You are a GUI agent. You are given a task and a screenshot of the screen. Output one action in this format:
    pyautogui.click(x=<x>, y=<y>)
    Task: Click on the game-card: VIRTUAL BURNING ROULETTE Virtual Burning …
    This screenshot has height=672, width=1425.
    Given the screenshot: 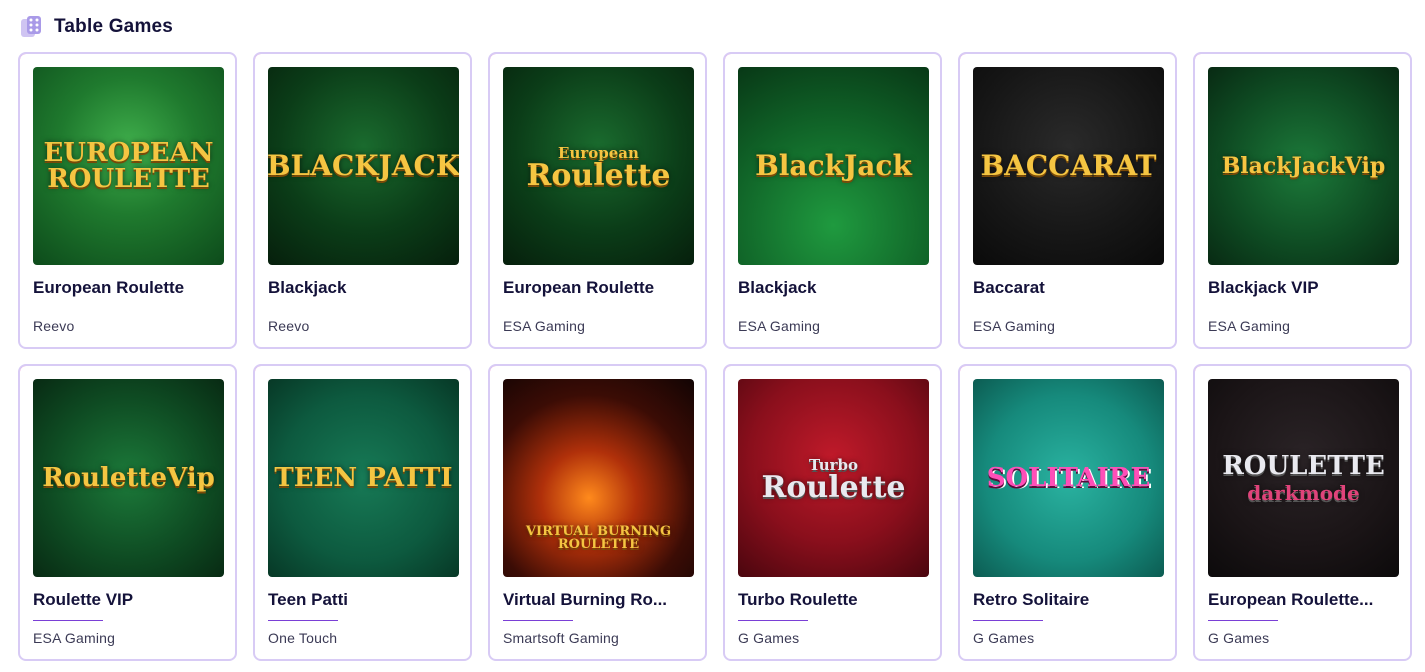 What is the action you would take?
    pyautogui.click(x=597, y=512)
    